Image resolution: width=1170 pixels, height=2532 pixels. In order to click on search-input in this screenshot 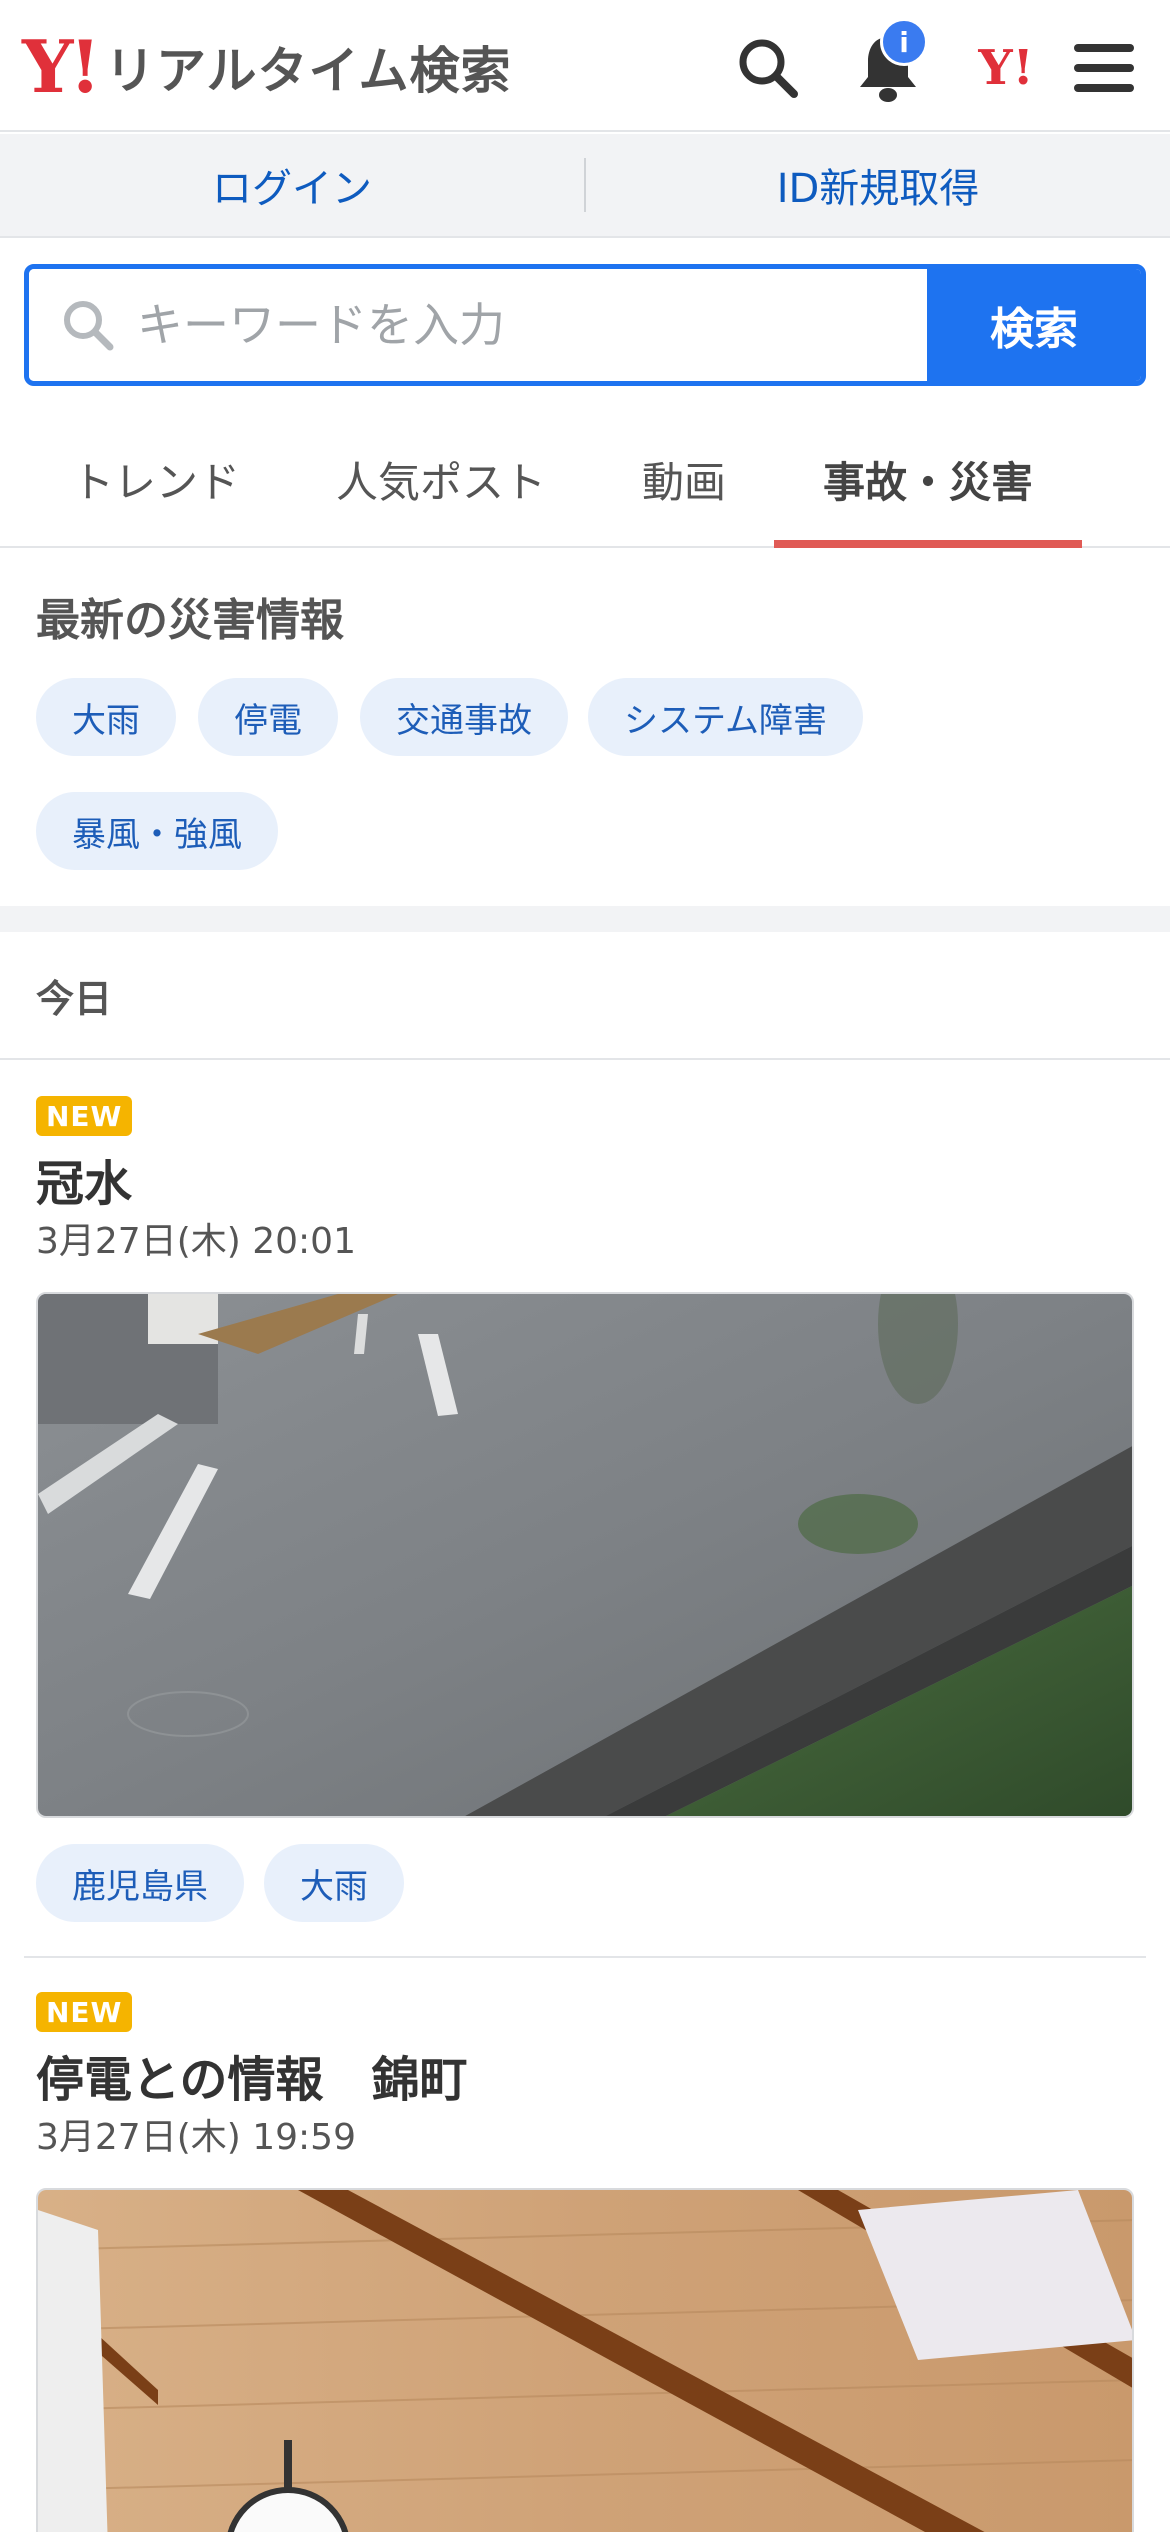, I will do `click(532, 325)`.